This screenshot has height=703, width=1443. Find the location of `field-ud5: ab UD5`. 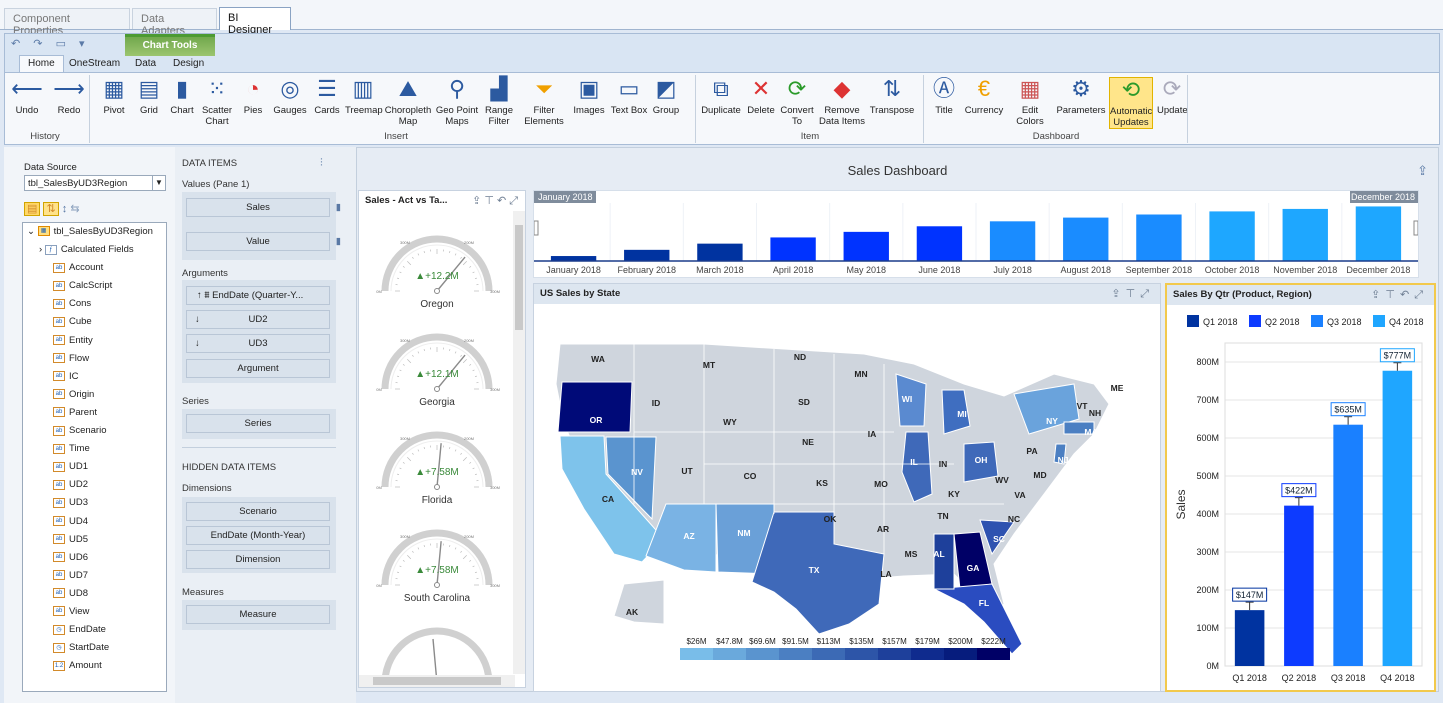

field-ud5: ab UD5 is located at coordinates (94, 540).